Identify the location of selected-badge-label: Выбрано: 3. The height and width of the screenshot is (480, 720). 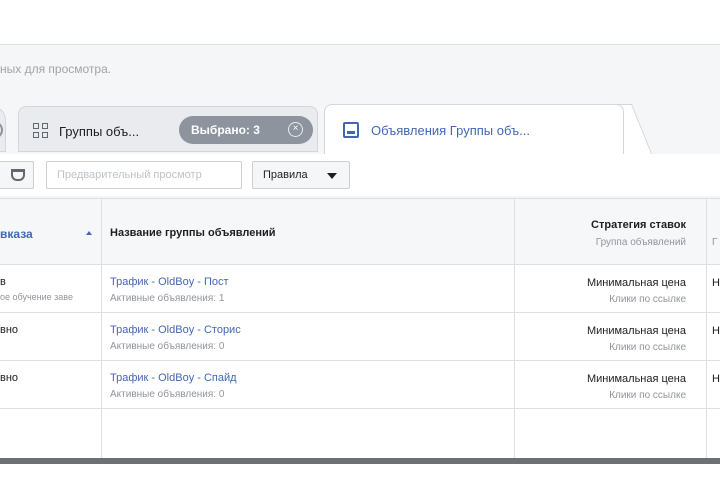
(225, 130).